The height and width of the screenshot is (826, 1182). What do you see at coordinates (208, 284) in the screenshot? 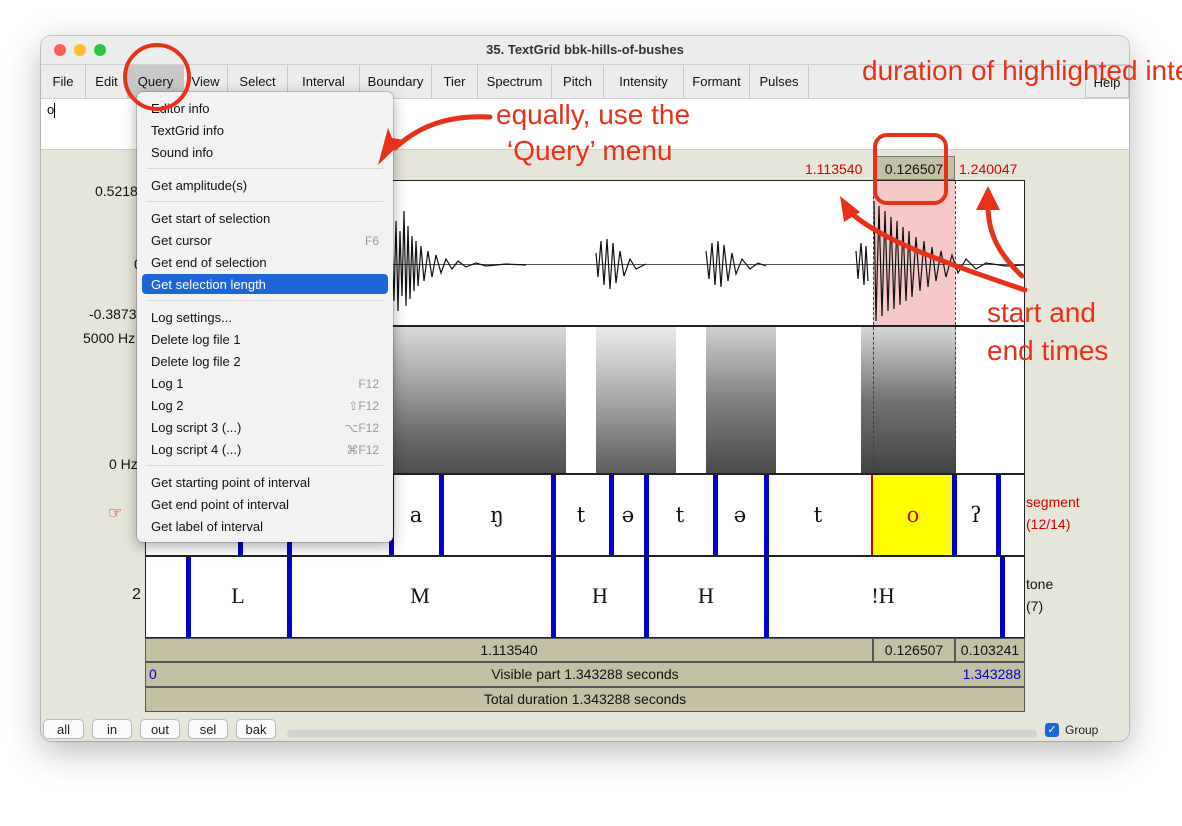
I see `menu-item-get-selection-length: Get selection length` at bounding box center [208, 284].